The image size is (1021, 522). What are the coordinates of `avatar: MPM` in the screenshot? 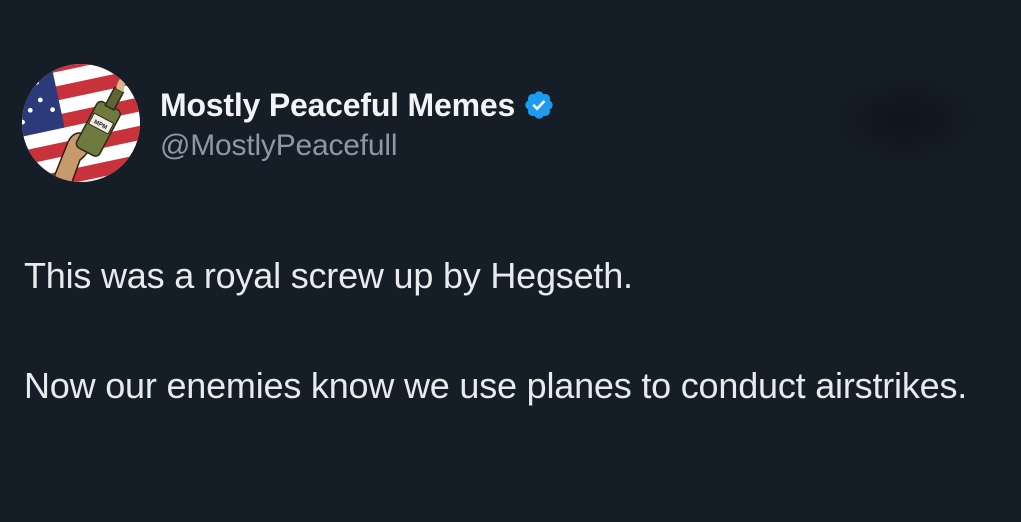 It's located at (81, 123).